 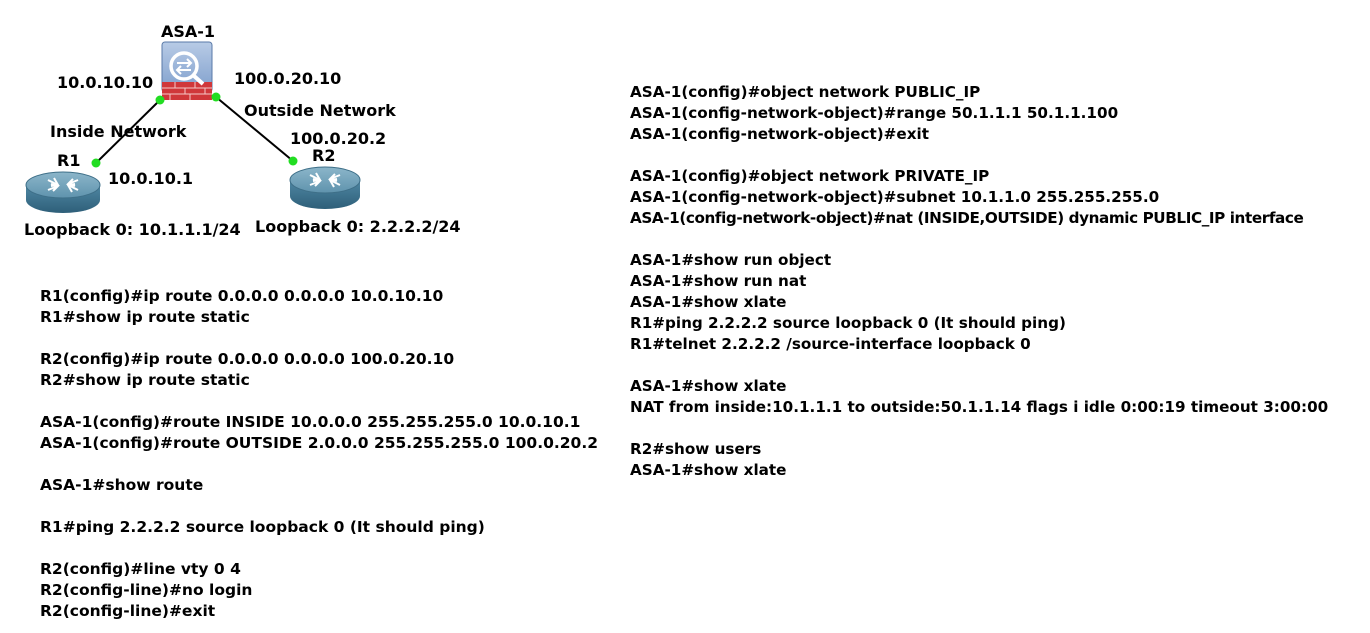 What do you see at coordinates (731, 260) in the screenshot?
I see `command-line: ASA-1#show run object` at bounding box center [731, 260].